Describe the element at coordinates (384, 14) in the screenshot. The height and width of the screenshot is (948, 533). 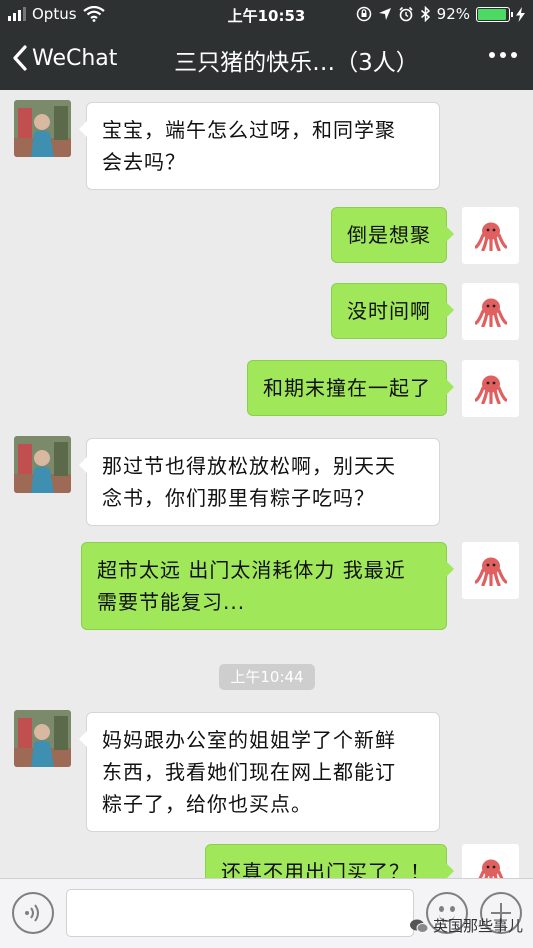
I see `location-arrow-icon` at that location.